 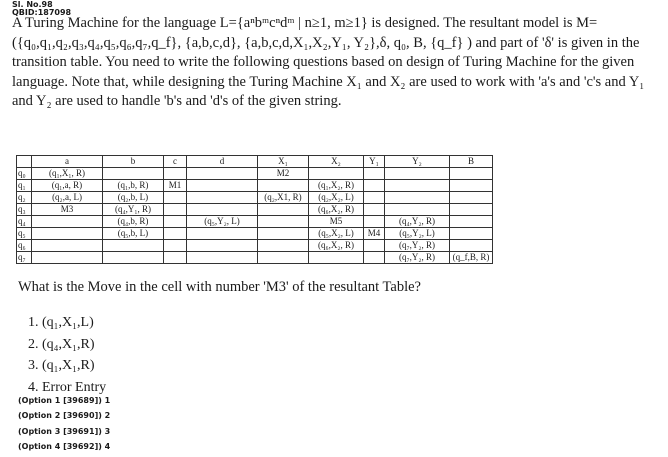 I want to click on table-row: q₃ M3 (q₄,Y₁, R) (q₆,X₂, R), so click(x=254, y=209).